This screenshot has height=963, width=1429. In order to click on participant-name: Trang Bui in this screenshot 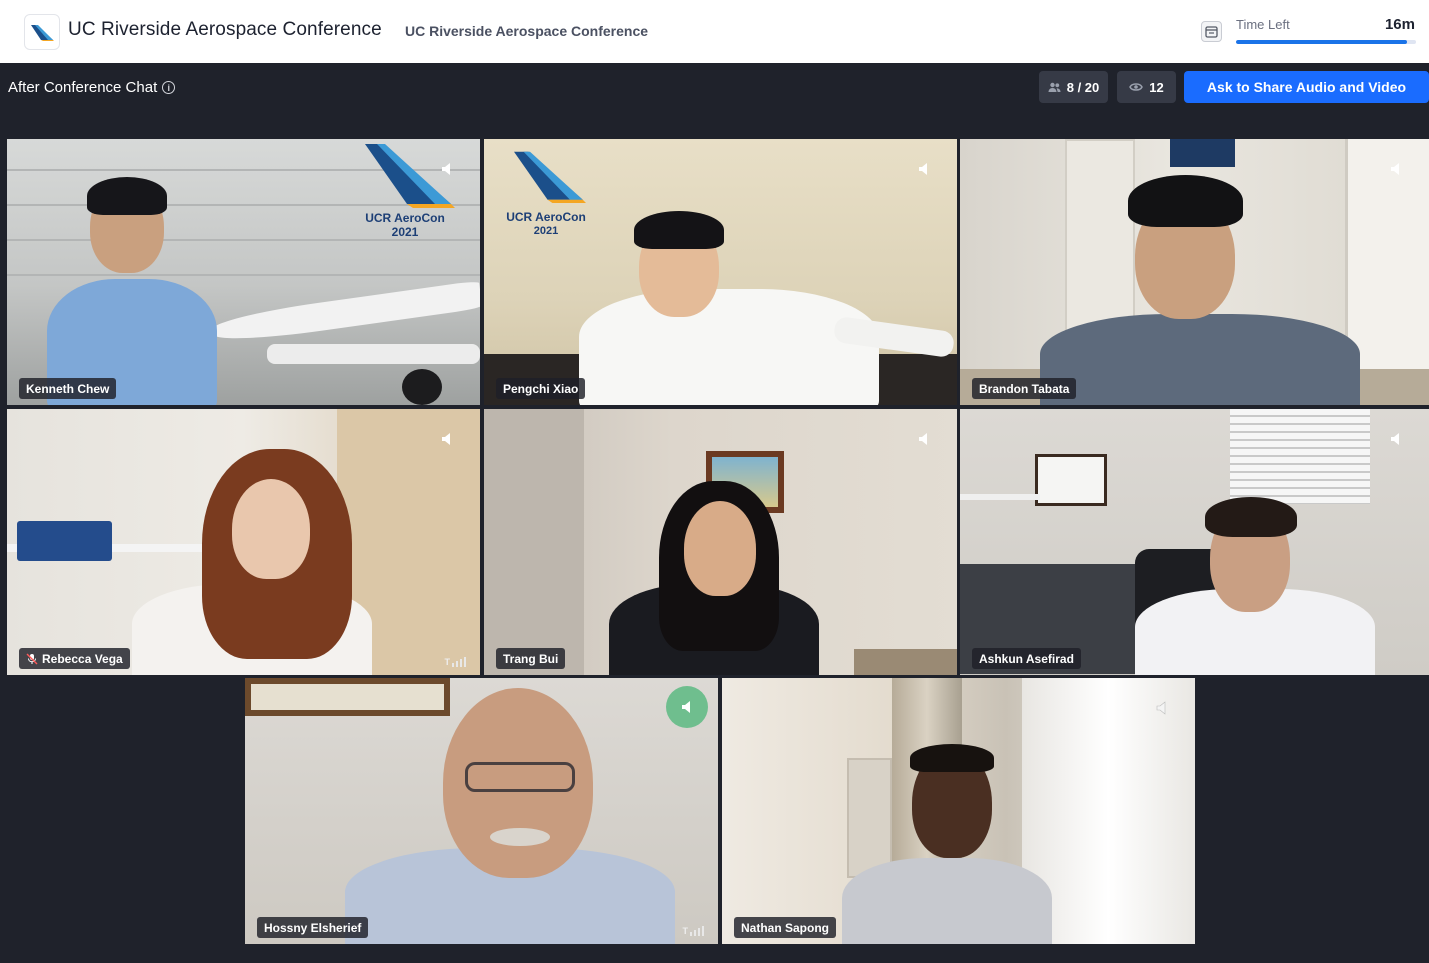, I will do `click(531, 658)`.